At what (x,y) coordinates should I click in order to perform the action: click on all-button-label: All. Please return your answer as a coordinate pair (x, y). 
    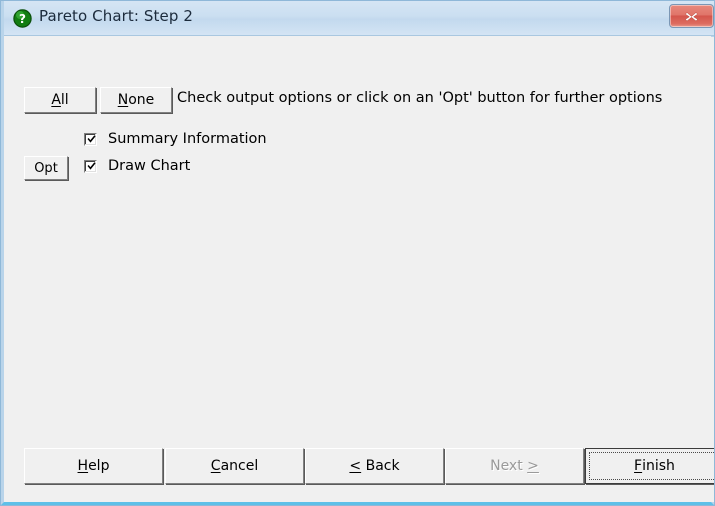
    Looking at the image, I should click on (60, 100).